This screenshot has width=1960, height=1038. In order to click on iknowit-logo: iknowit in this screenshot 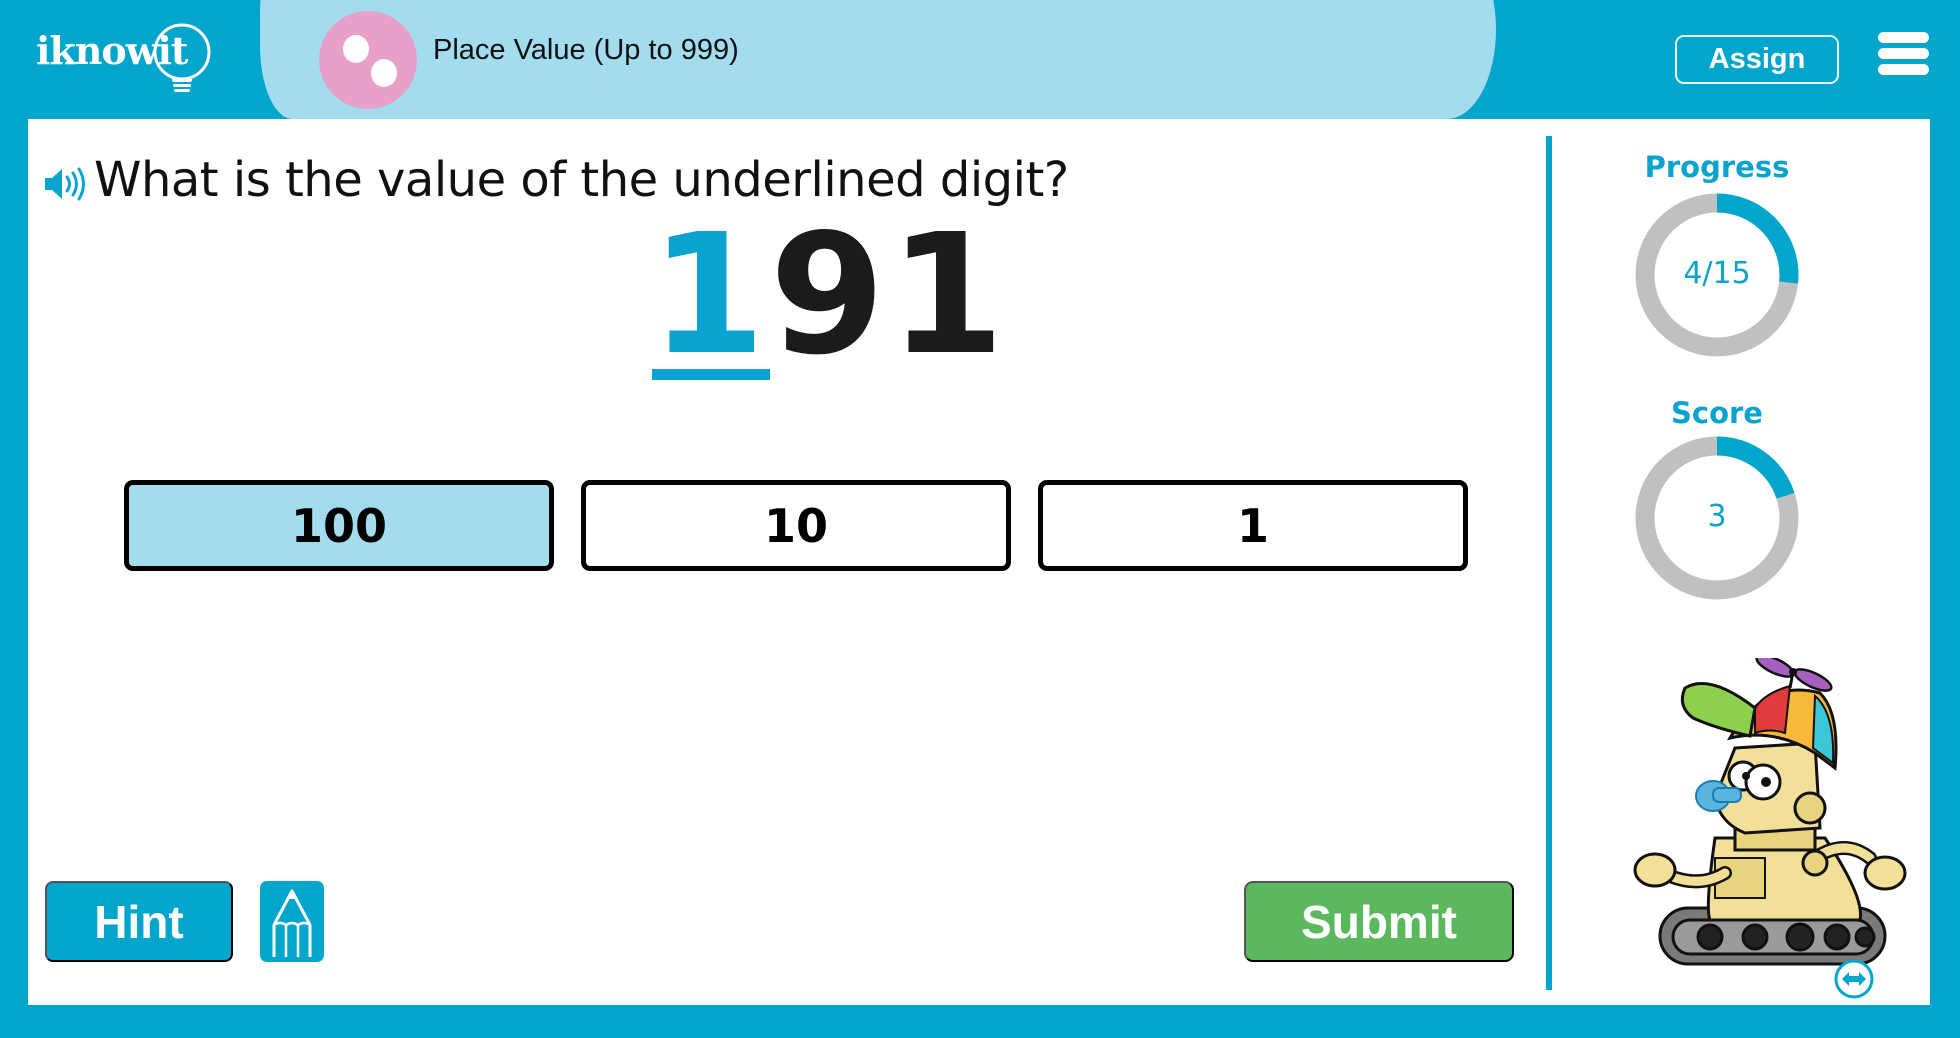, I will do `click(132, 58)`.